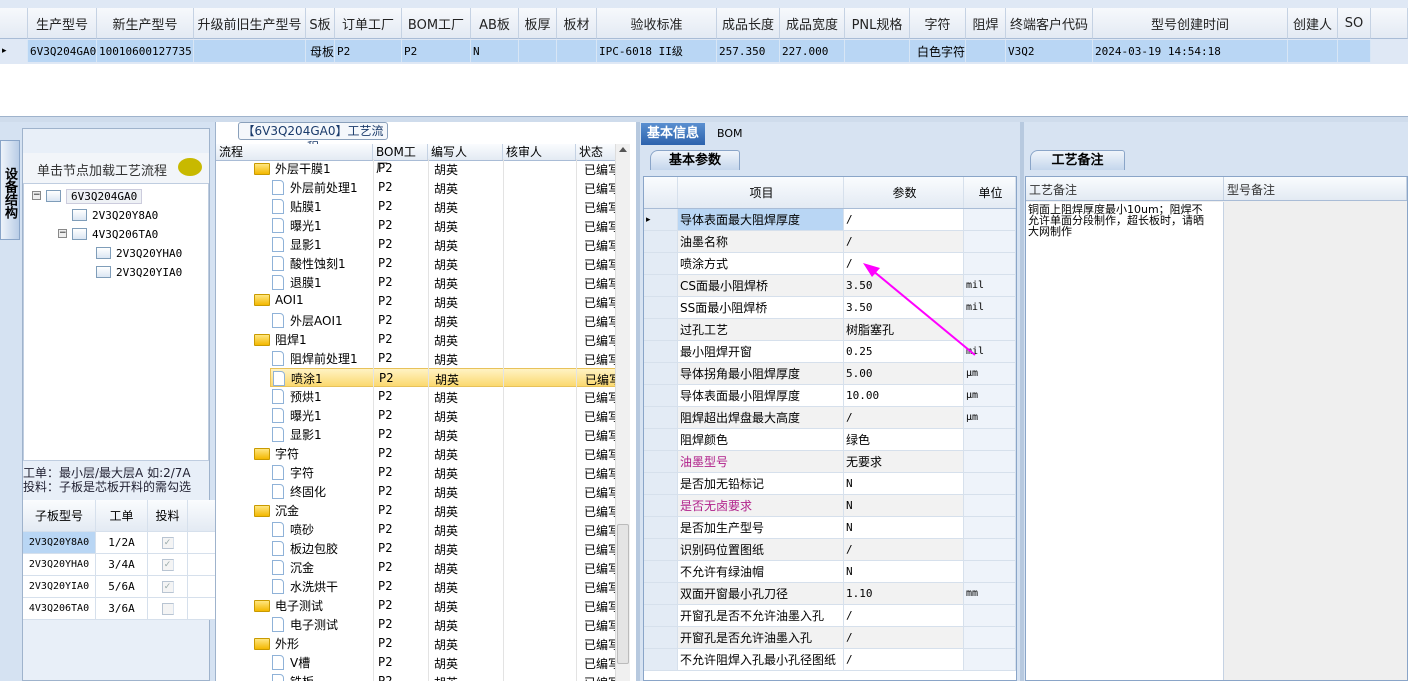 The width and height of the screenshot is (1408, 681). I want to click on grid-cell: 2024-03-19 14:54:18, so click(1190, 51).